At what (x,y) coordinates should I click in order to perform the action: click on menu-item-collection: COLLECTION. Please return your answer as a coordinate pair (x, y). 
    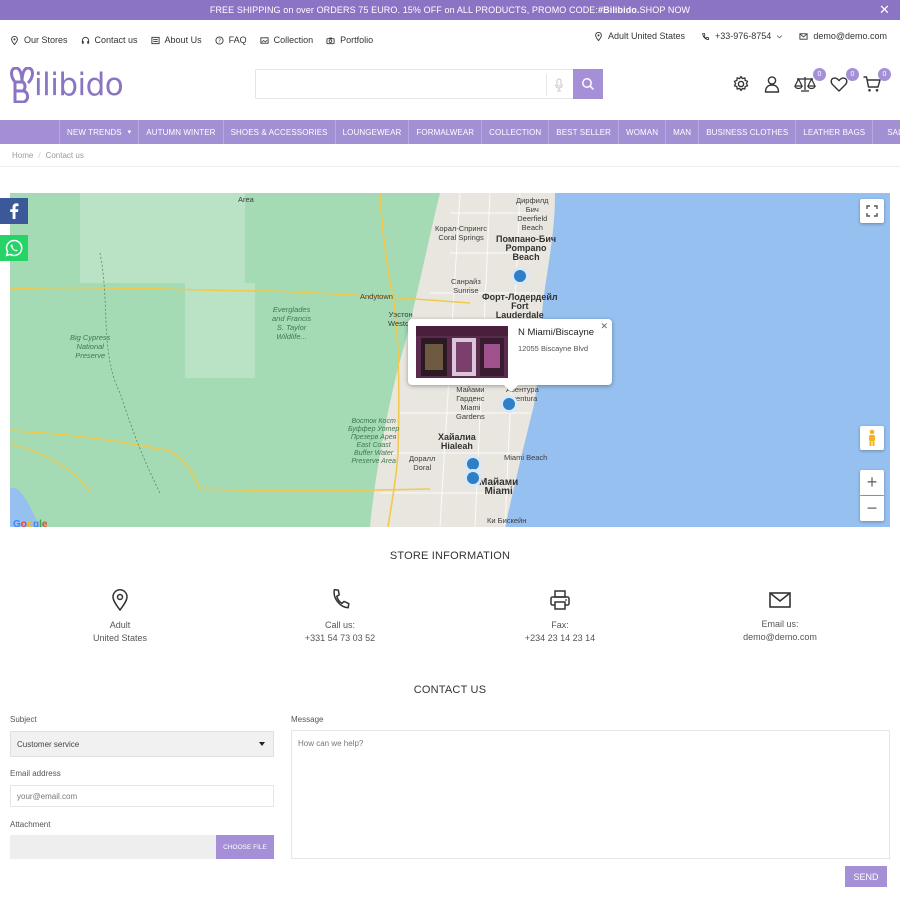
    Looking at the image, I should click on (516, 132).